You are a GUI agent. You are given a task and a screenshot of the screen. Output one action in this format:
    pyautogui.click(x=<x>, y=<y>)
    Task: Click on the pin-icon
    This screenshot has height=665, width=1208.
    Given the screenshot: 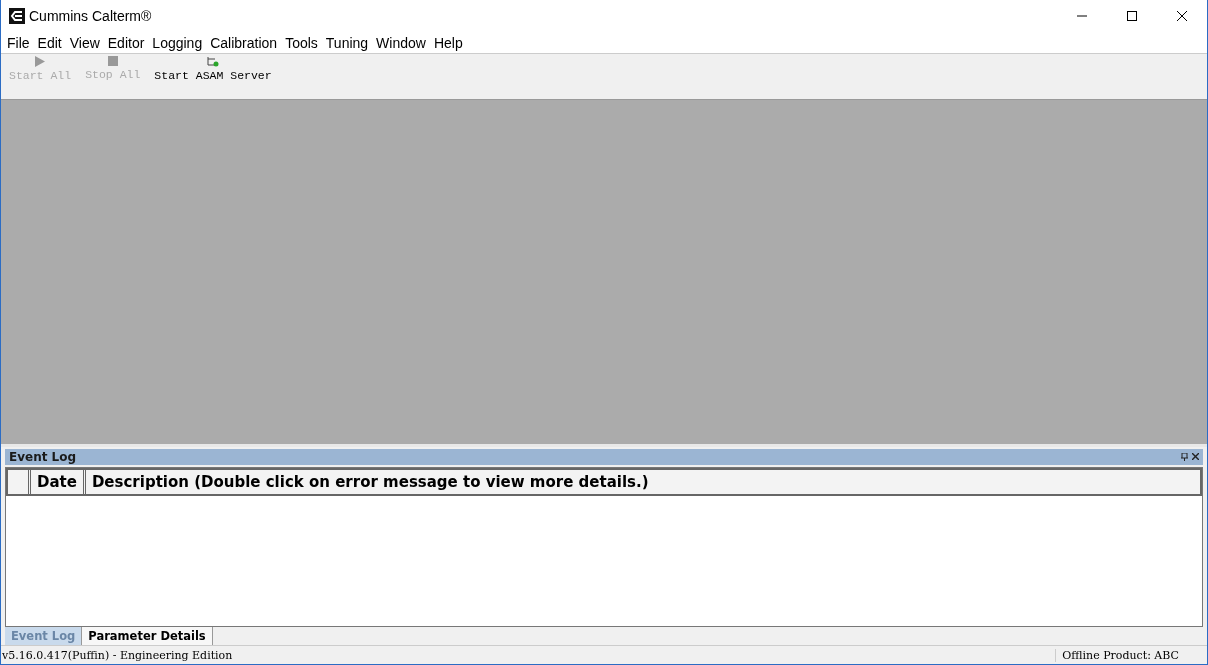 What is the action you would take?
    pyautogui.click(x=1184, y=457)
    